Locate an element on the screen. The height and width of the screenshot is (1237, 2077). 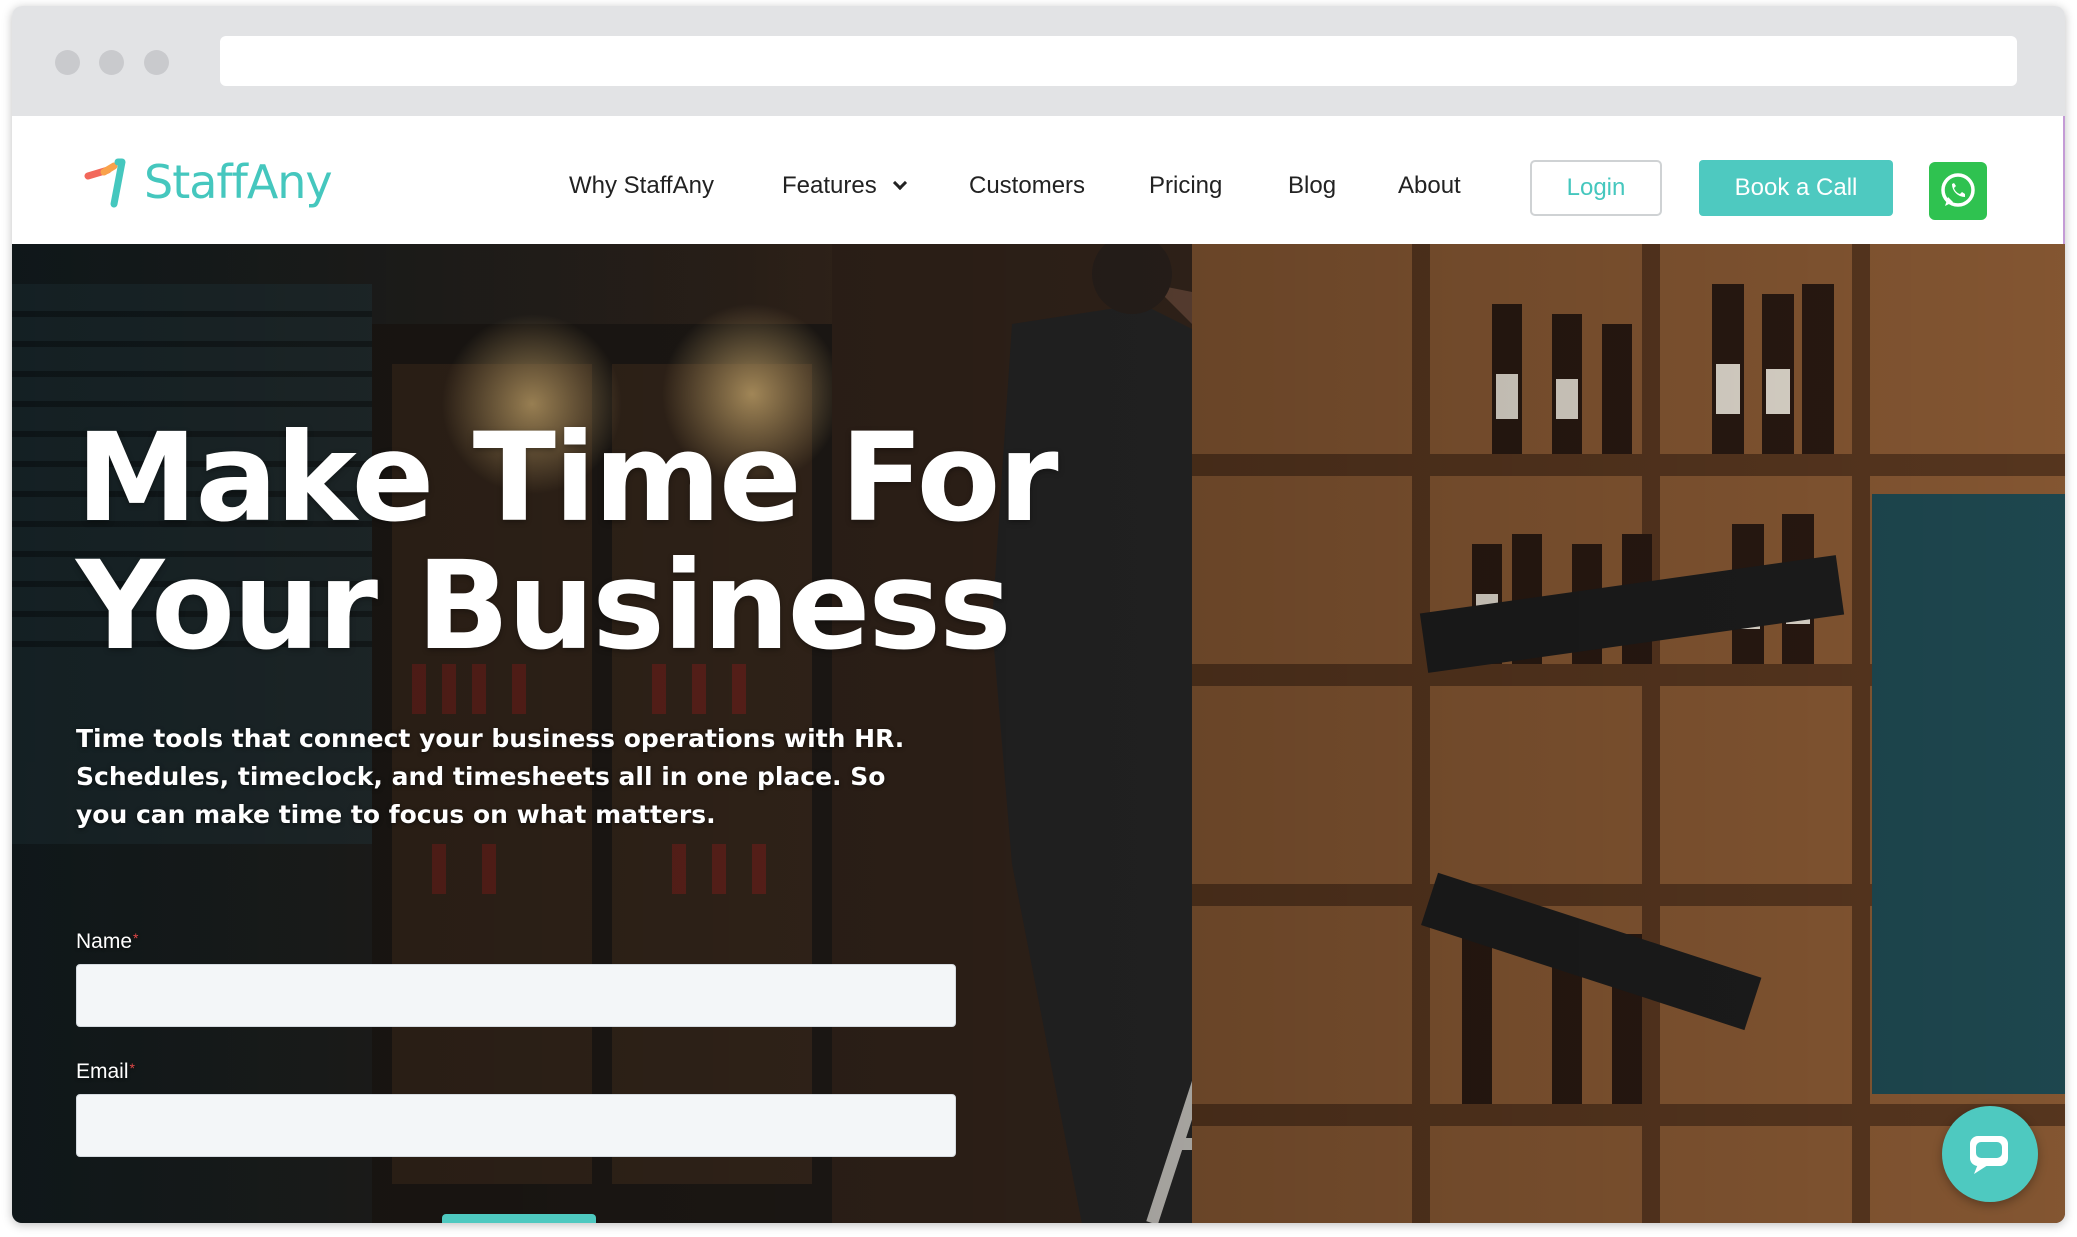
hero-title: Make Time For Your Business is located at coordinates (626, 542).